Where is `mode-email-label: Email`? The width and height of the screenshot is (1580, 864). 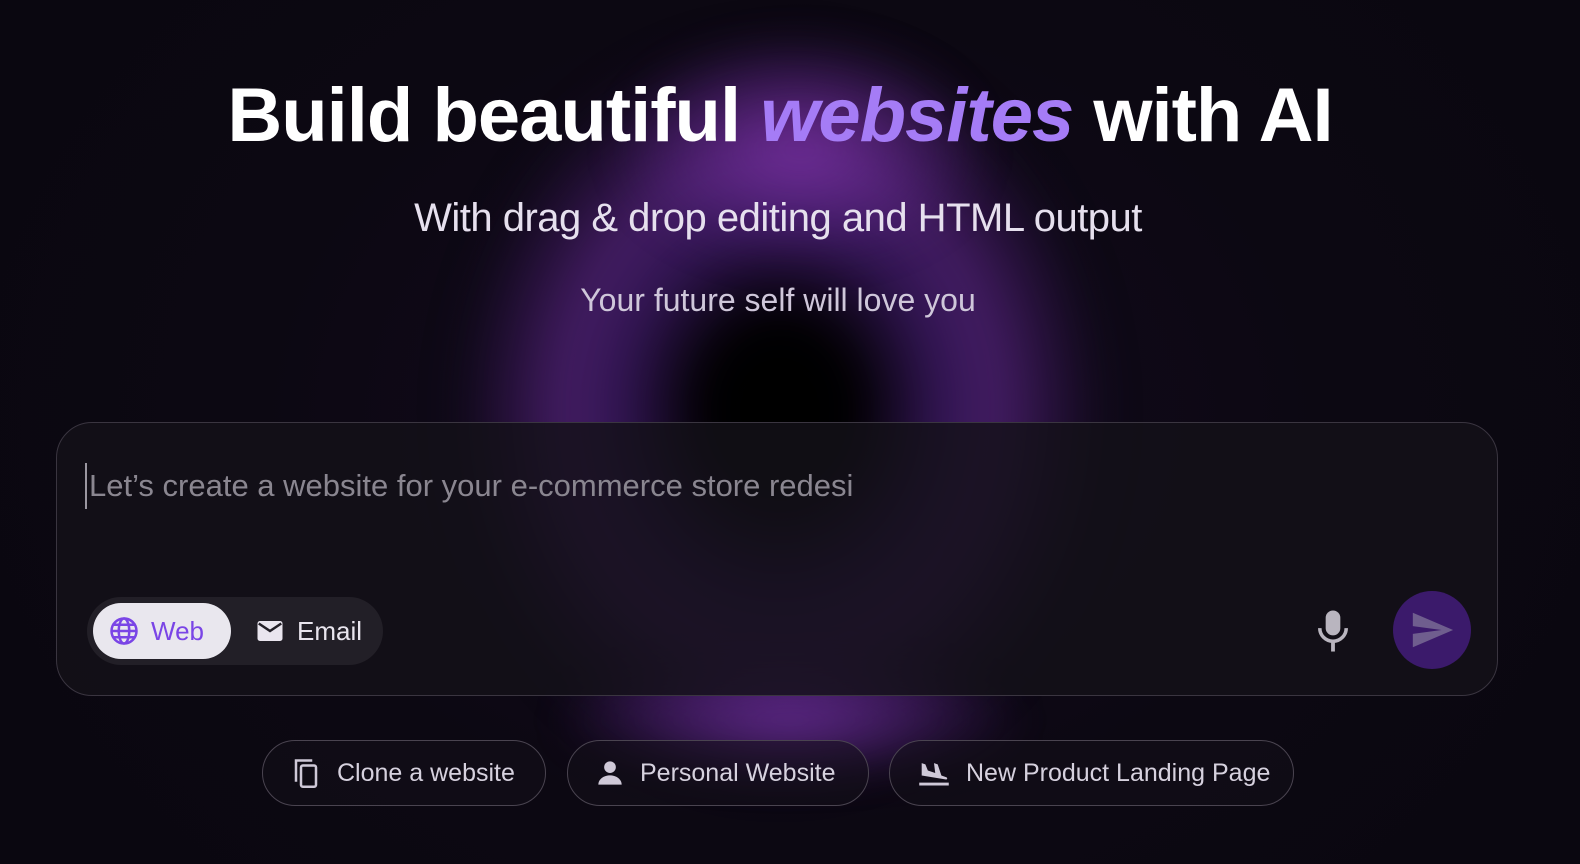
mode-email-label: Email is located at coordinates (330, 630).